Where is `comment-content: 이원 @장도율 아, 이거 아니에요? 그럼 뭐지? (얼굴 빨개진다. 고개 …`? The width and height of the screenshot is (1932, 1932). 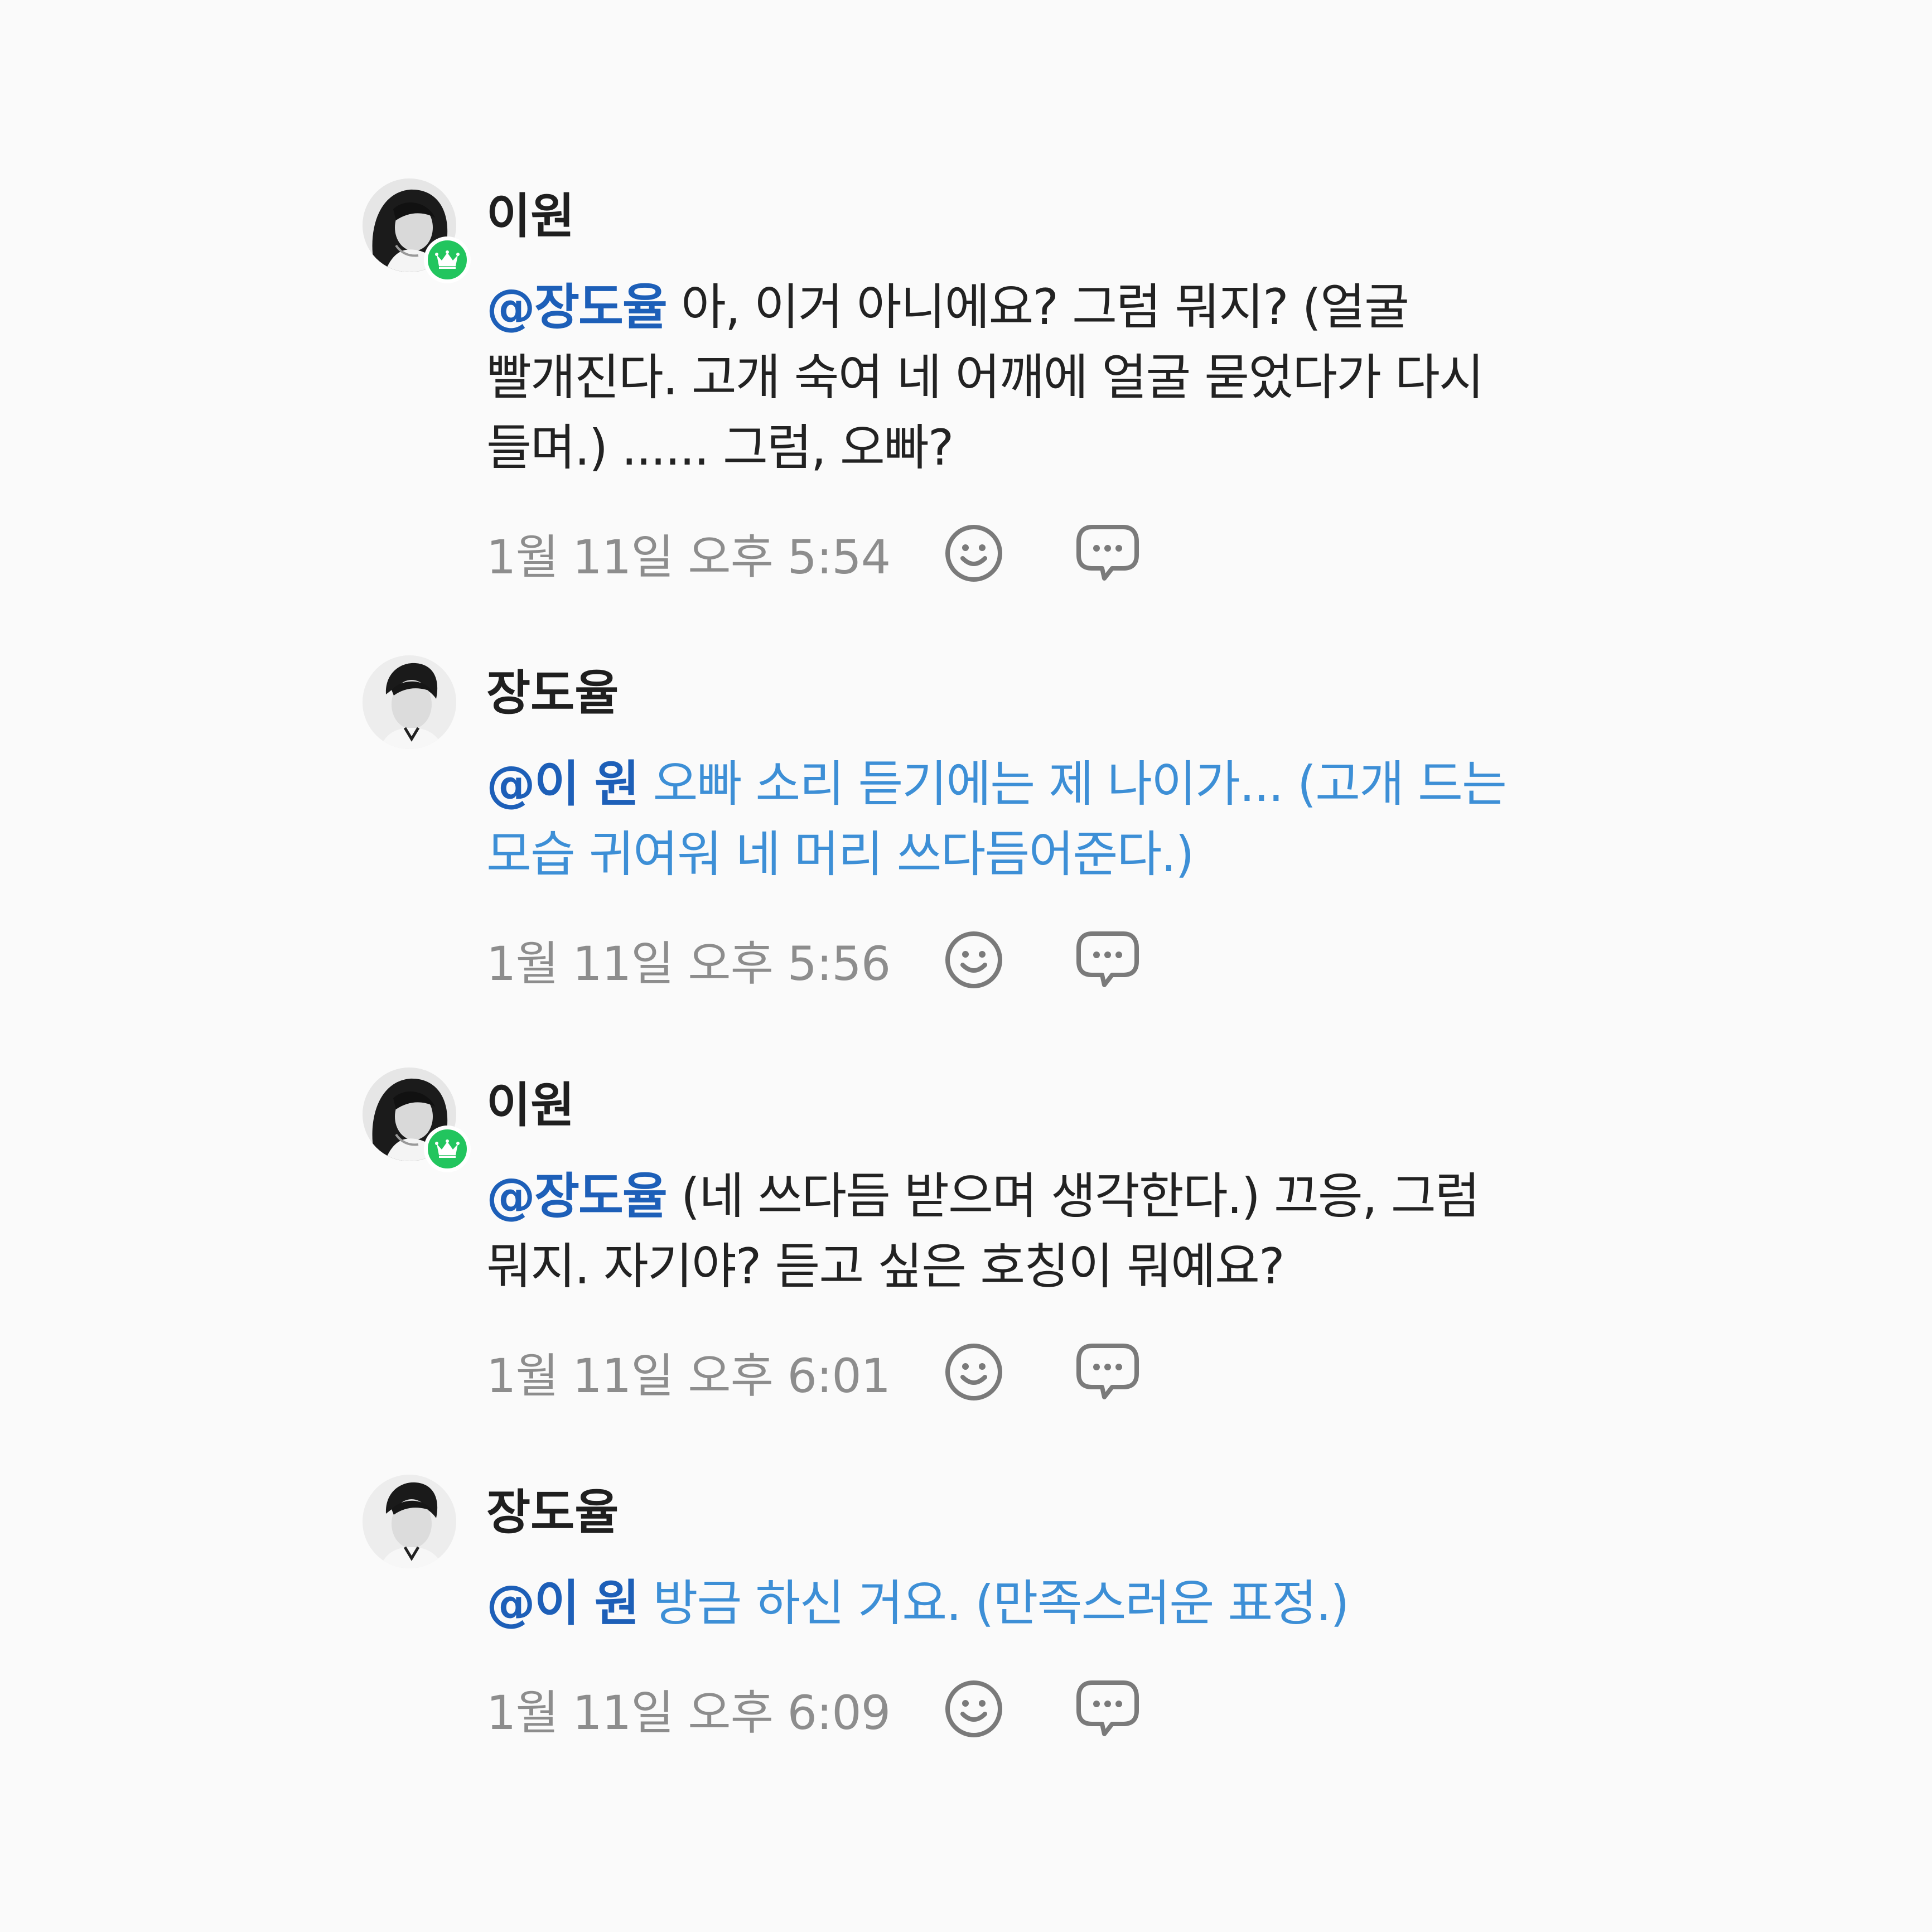 comment-content: 이원 @장도율 아, 이거 아니에요? 그럼 뭐지? (얼굴 빨개진다. 고개 … is located at coordinates (1038, 382).